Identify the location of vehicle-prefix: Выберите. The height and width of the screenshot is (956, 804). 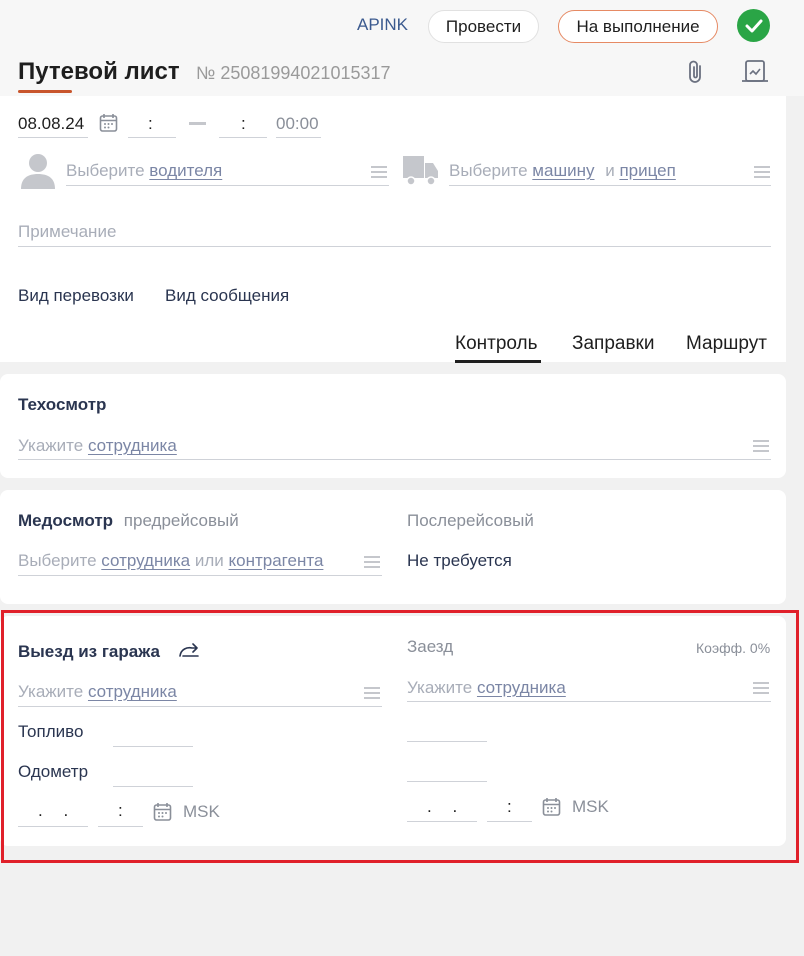
(488, 170).